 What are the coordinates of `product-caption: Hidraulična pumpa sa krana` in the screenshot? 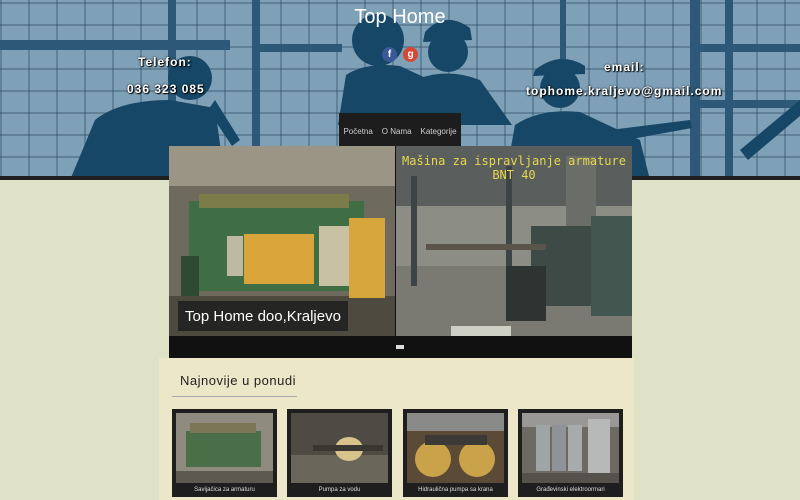 It's located at (455, 490).